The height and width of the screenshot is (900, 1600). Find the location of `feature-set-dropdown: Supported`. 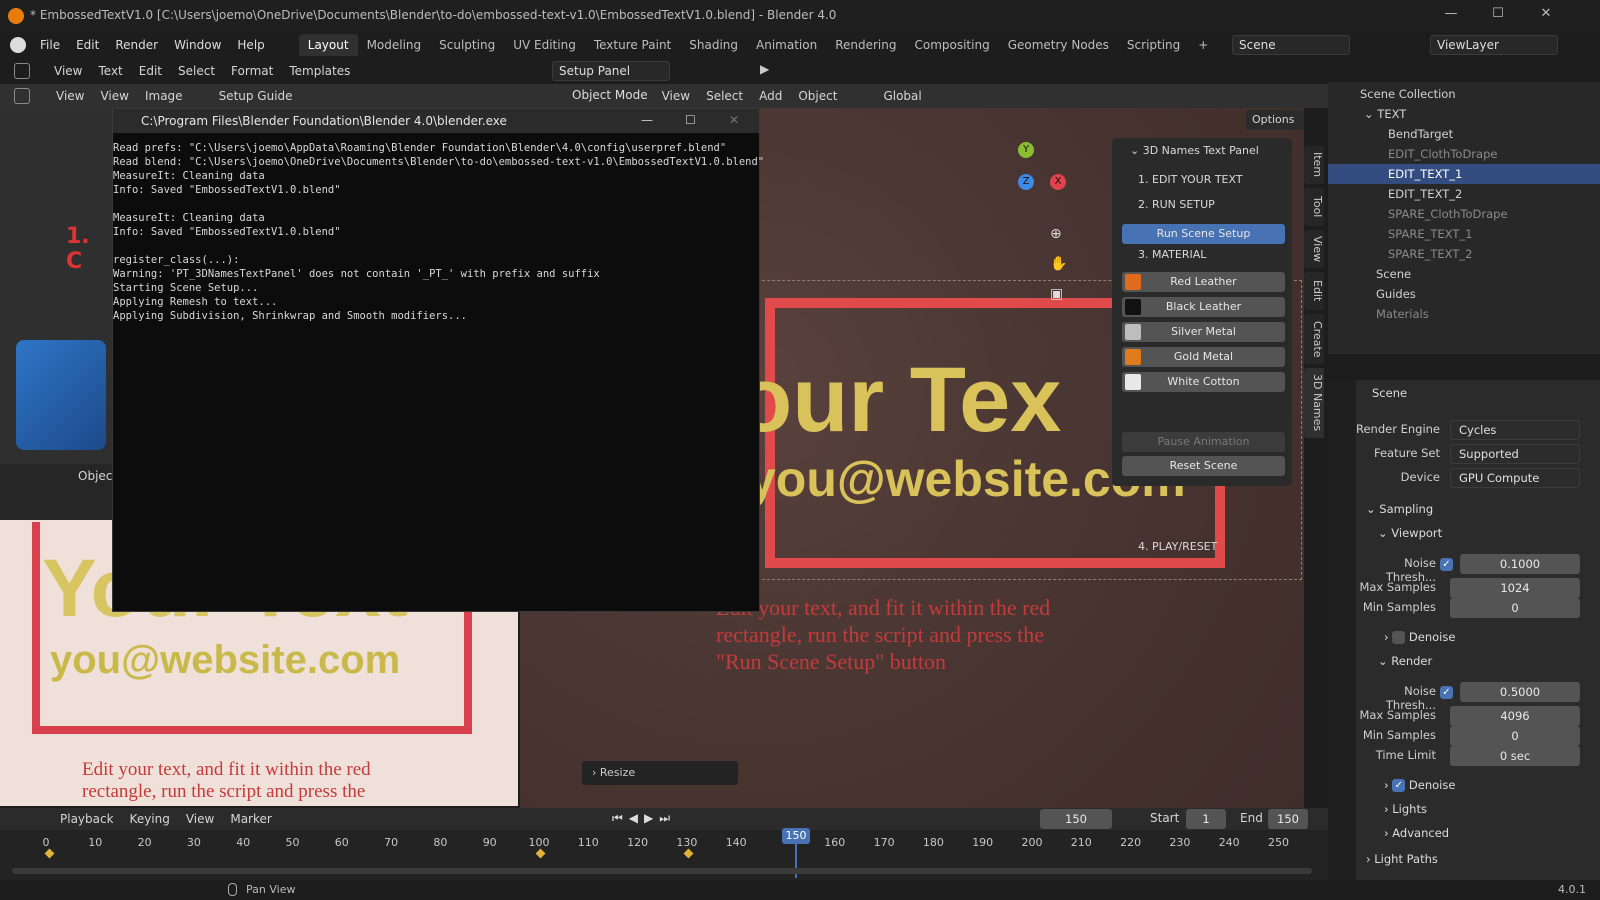

feature-set-dropdown: Supported is located at coordinates (1515, 454).